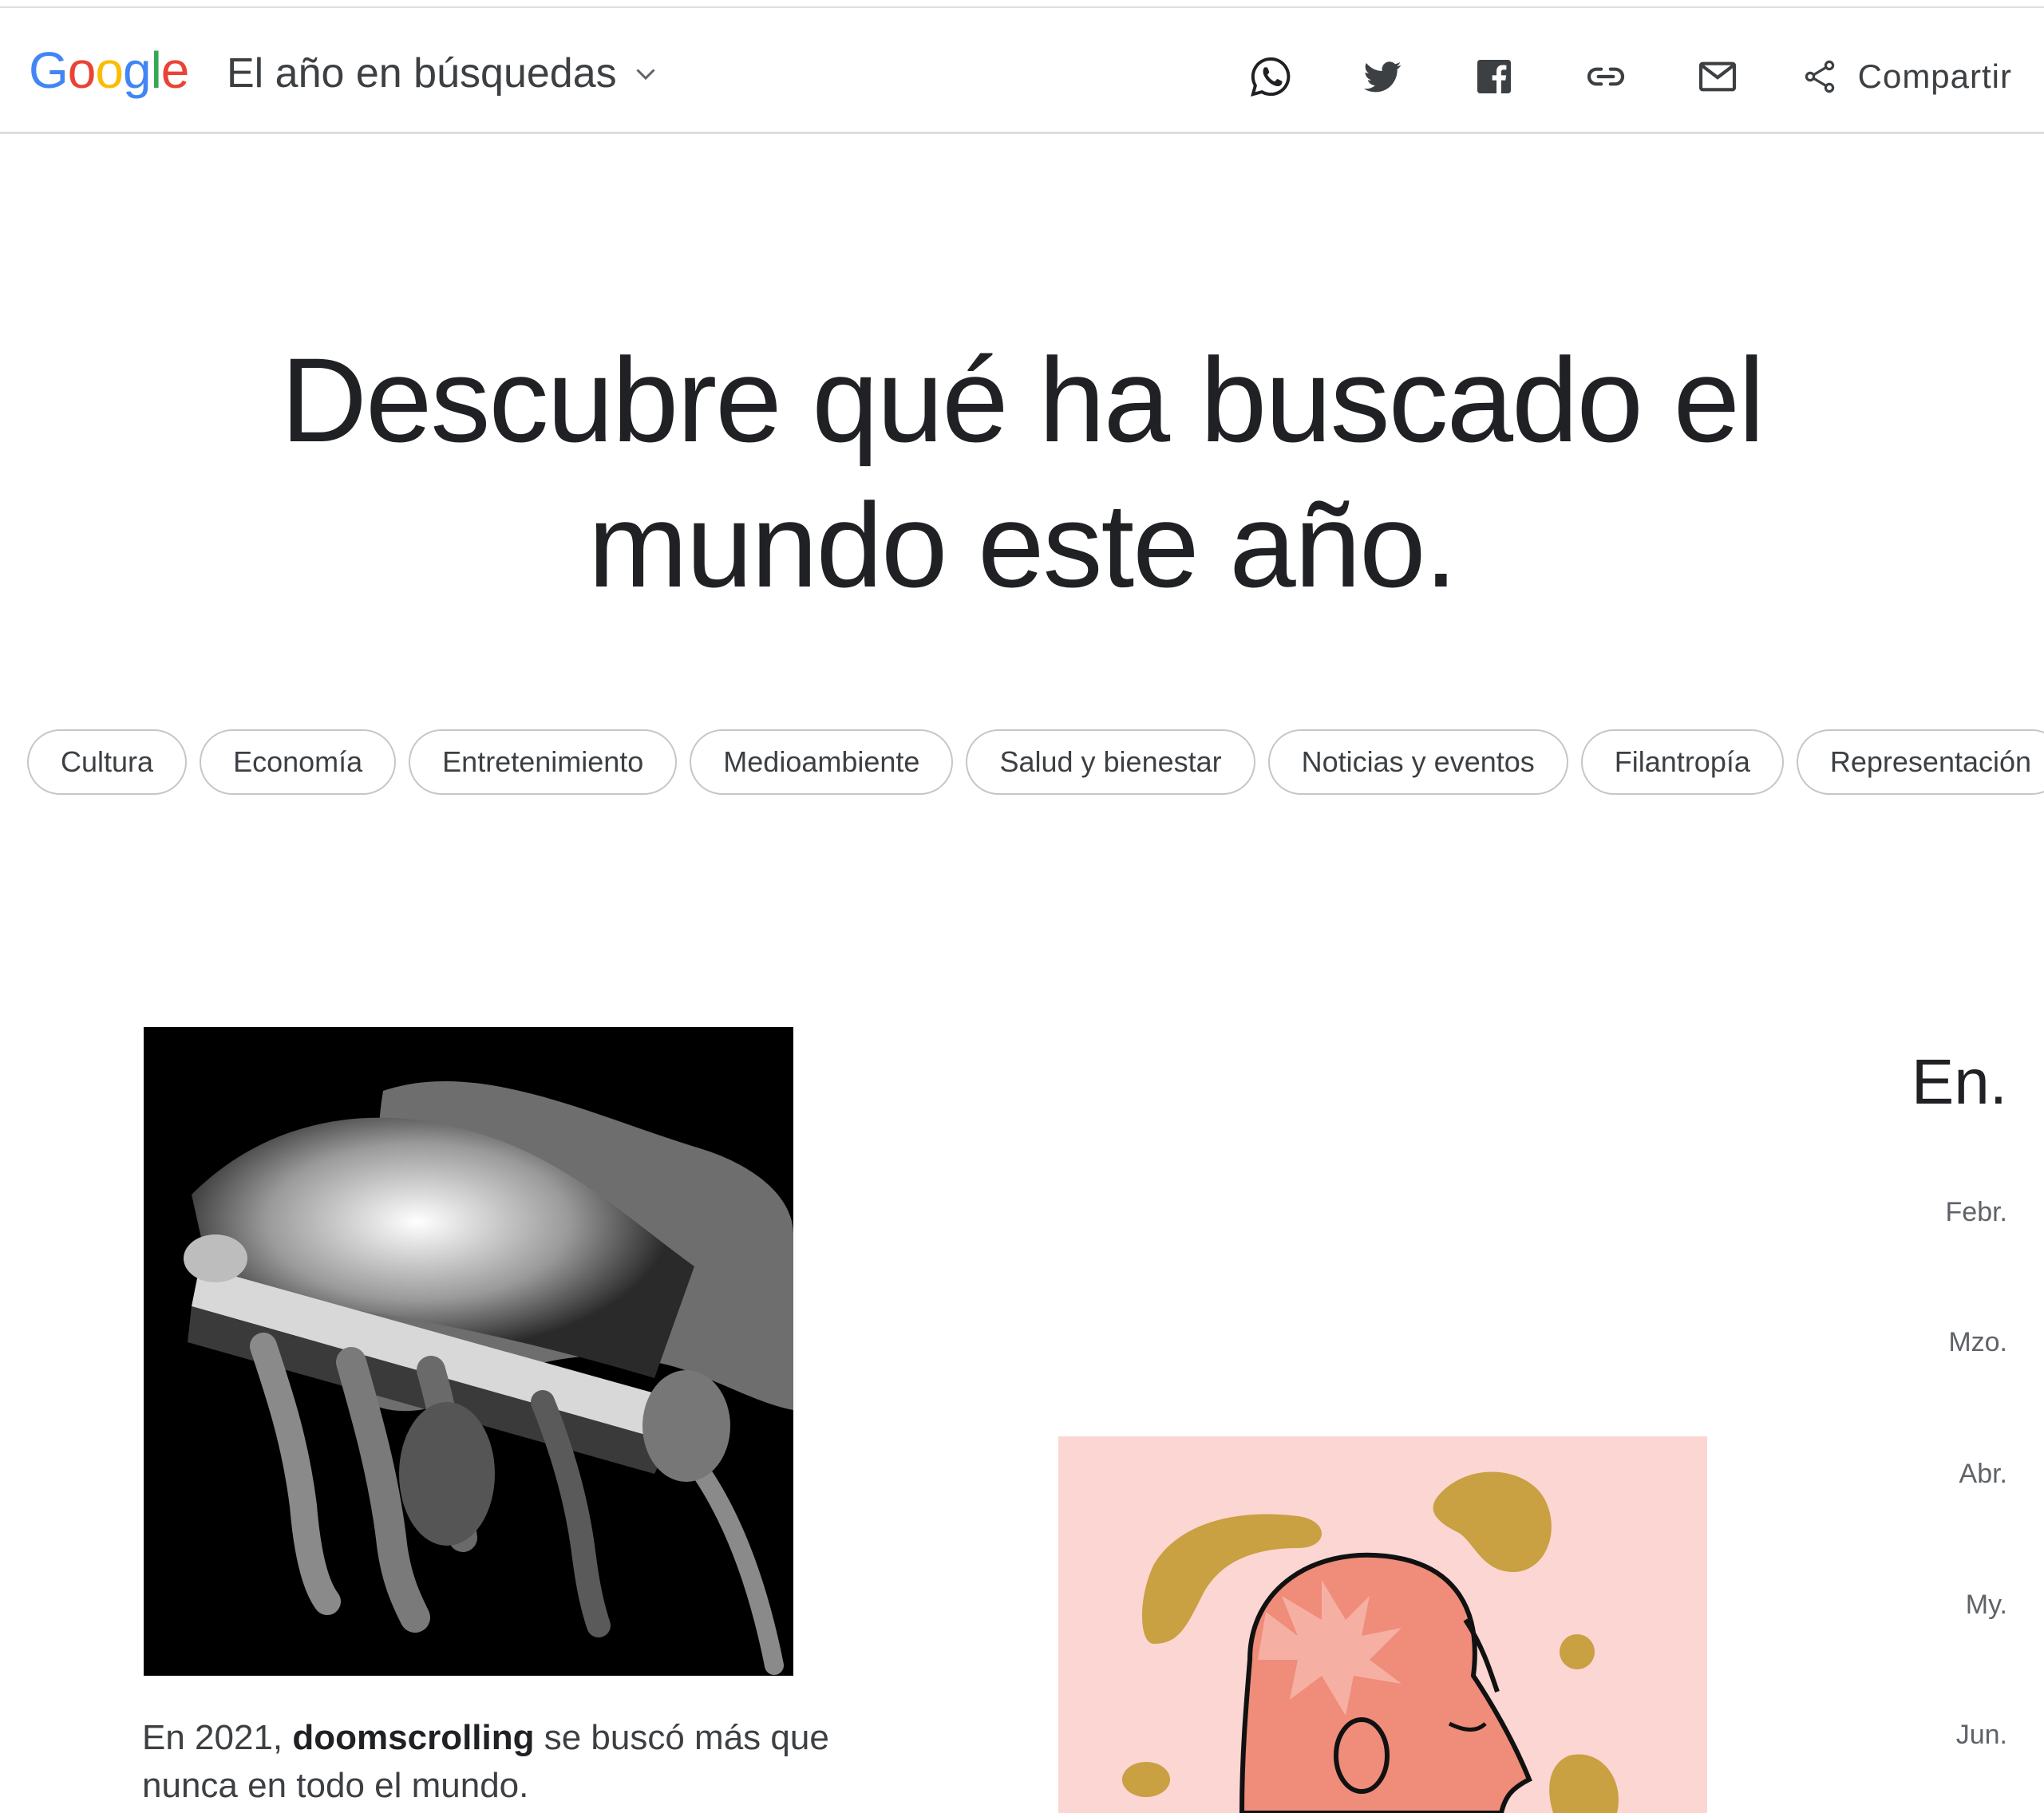  Describe the element at coordinates (1022, 545) in the screenshot. I see `hero-line-2: mundo este año.` at that location.